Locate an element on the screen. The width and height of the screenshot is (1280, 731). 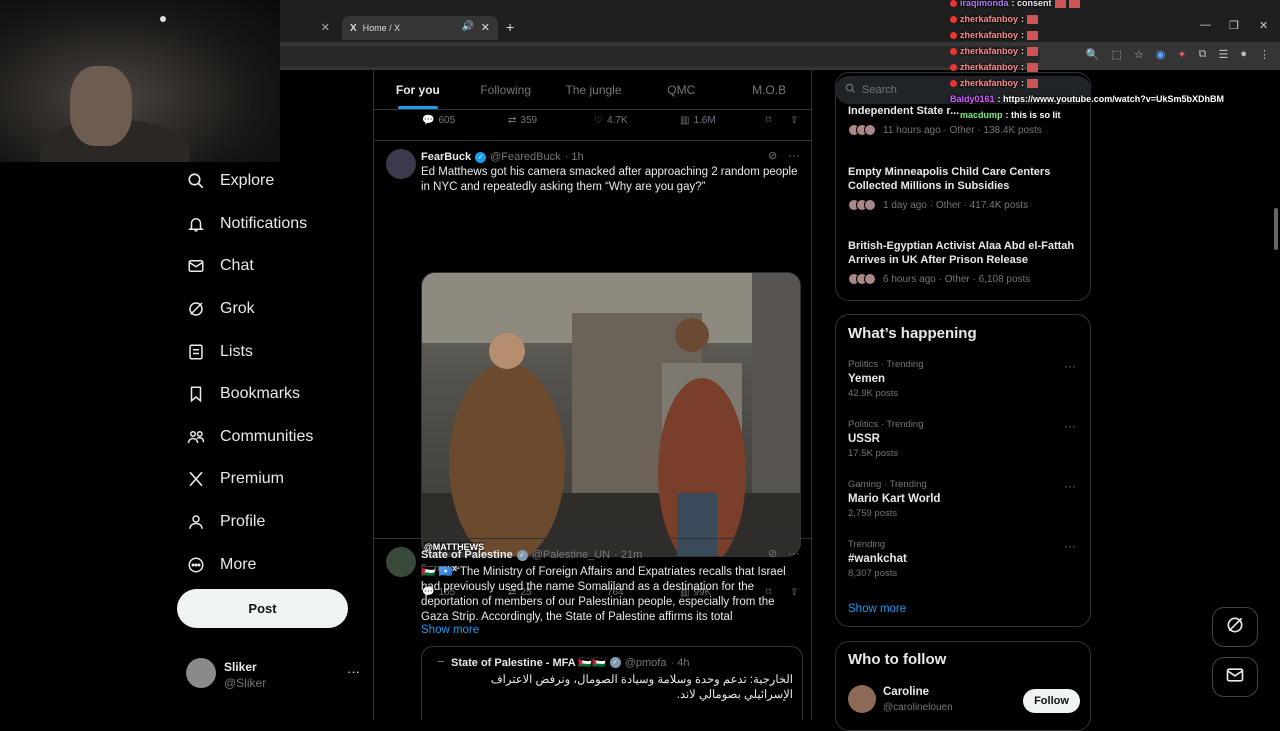
trend-item: Politics · Trending USSR 17.5K posts ··· is located at coordinates (965, 439).